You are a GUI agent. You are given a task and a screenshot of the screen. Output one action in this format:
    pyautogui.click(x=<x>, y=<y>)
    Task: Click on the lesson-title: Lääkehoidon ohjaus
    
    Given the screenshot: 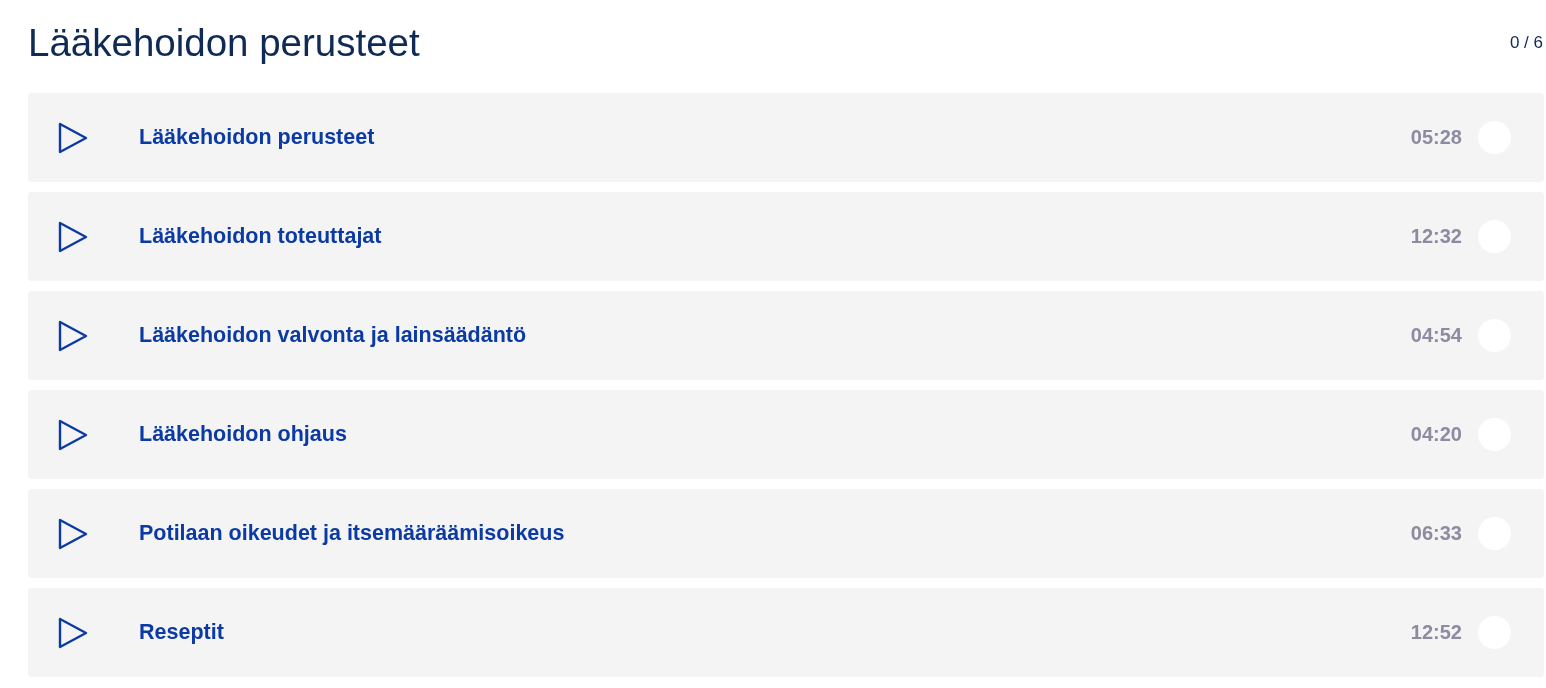 What is the action you would take?
    pyautogui.click(x=243, y=434)
    